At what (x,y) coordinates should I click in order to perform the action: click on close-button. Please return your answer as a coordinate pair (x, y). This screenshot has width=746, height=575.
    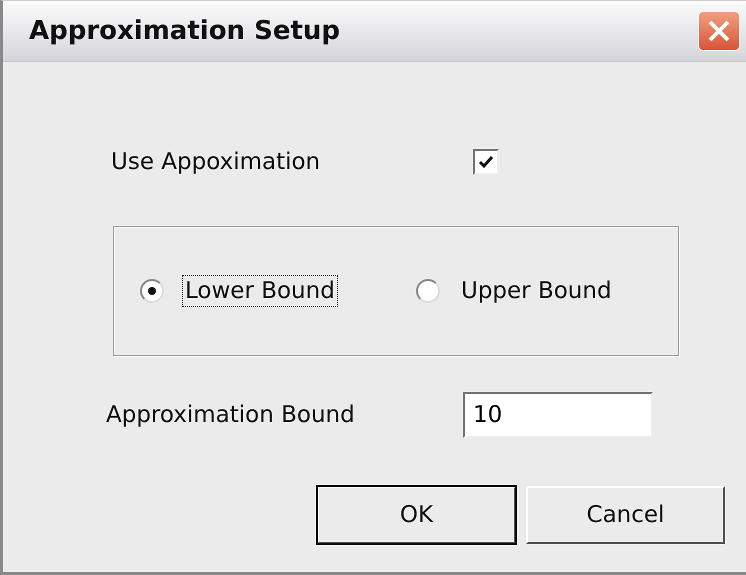
    Looking at the image, I should click on (719, 31).